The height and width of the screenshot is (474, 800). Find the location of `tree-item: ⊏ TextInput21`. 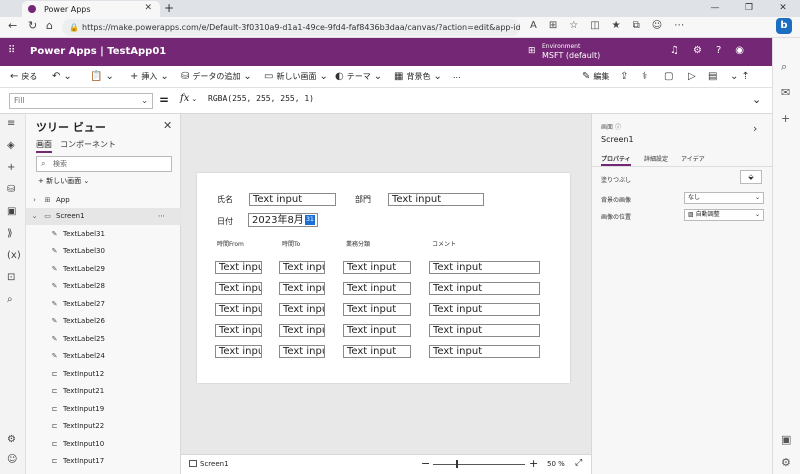

tree-item: ⊏ TextInput21 is located at coordinates (103, 391).